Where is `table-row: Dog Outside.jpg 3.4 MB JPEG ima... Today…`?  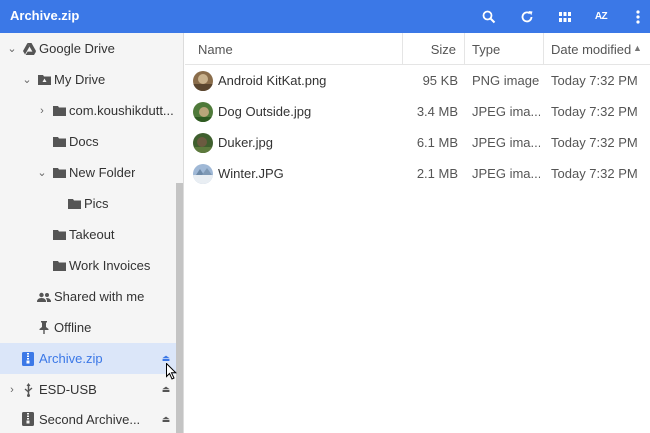
table-row: Dog Outside.jpg 3.4 MB JPEG ima... Today… is located at coordinates (417, 111).